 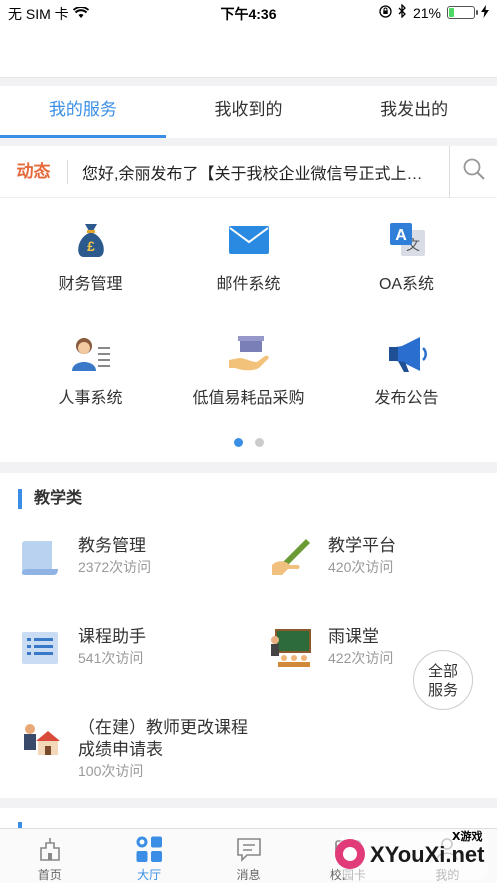 I want to click on ticker-tag: 动态, so click(x=34, y=171).